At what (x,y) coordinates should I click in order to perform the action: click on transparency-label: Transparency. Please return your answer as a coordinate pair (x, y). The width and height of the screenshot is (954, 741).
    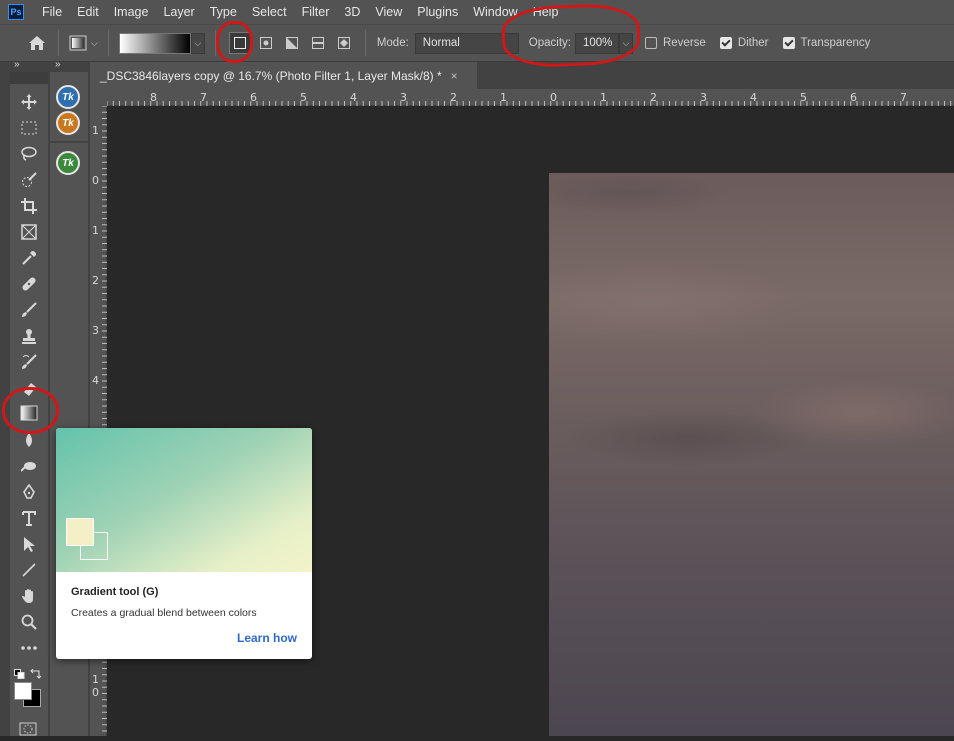
    Looking at the image, I should click on (835, 43).